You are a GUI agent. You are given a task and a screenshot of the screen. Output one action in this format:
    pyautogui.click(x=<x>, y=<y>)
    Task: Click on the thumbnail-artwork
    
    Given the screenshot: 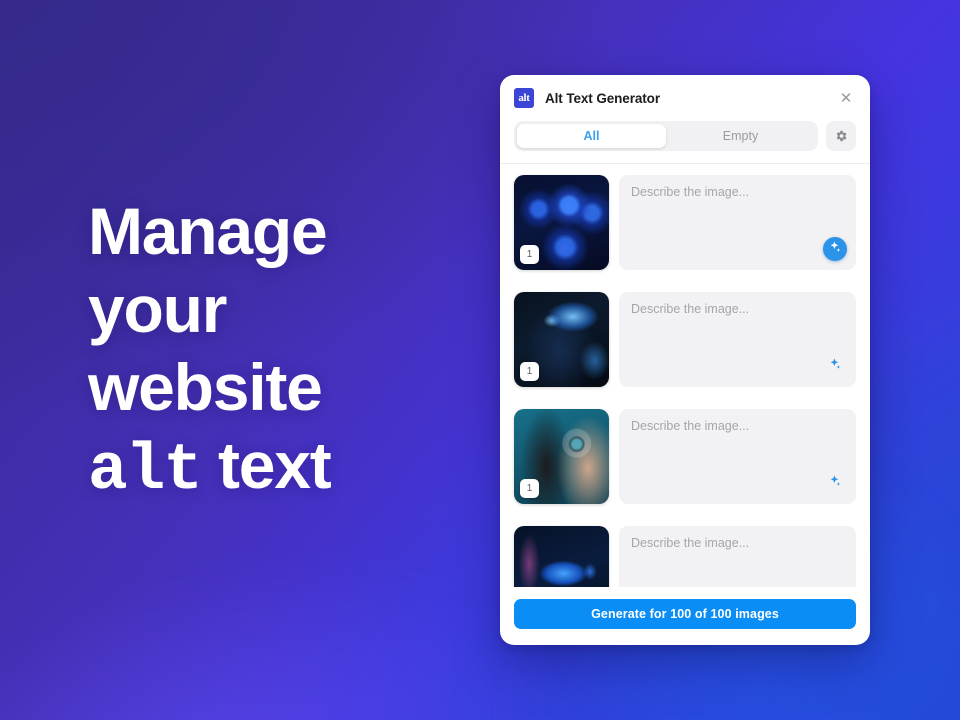 What is the action you would take?
    pyautogui.click(x=561, y=556)
    